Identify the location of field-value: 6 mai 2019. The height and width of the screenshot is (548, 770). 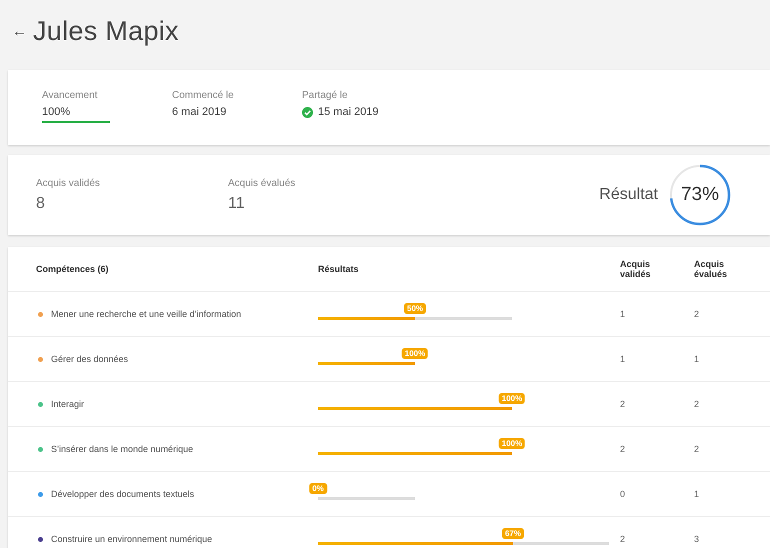
(200, 112).